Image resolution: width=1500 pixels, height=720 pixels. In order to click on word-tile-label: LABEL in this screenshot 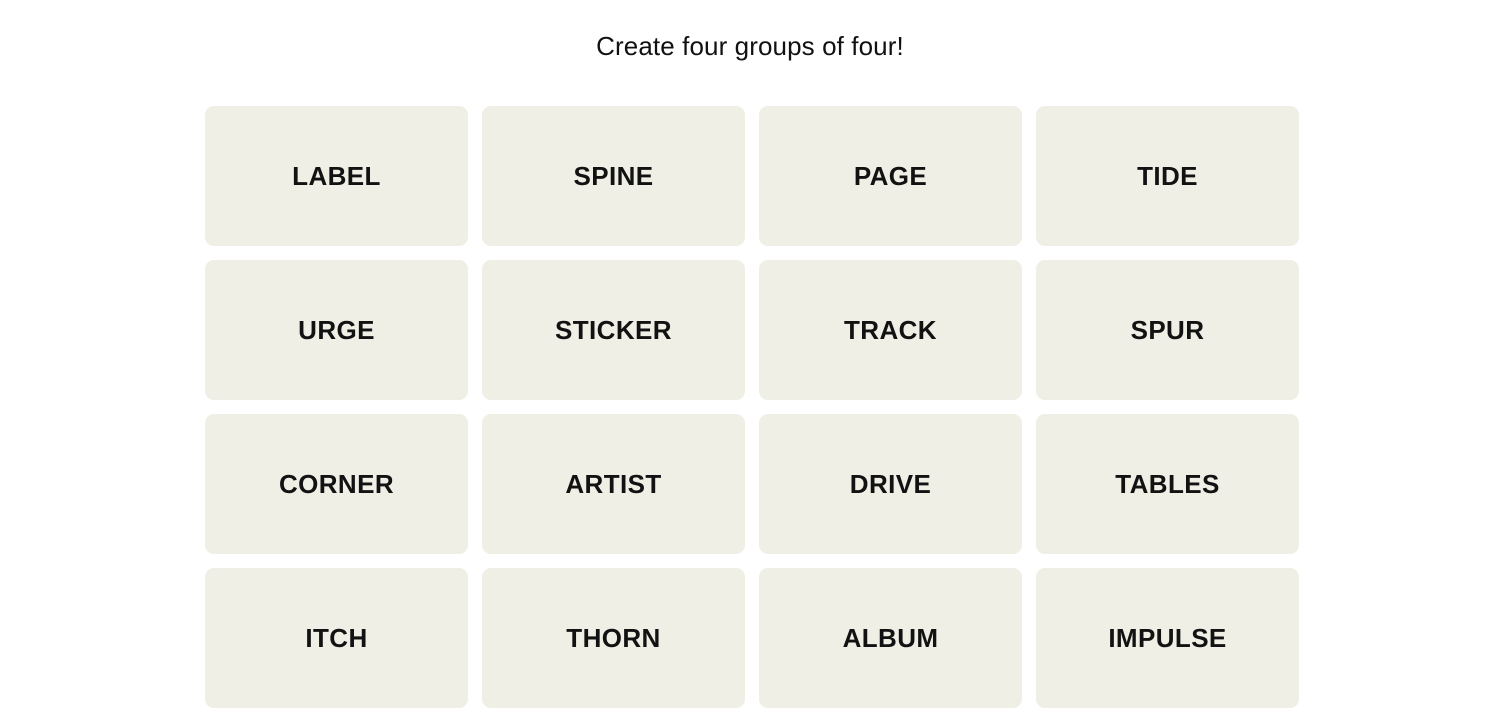, I will do `click(336, 176)`.